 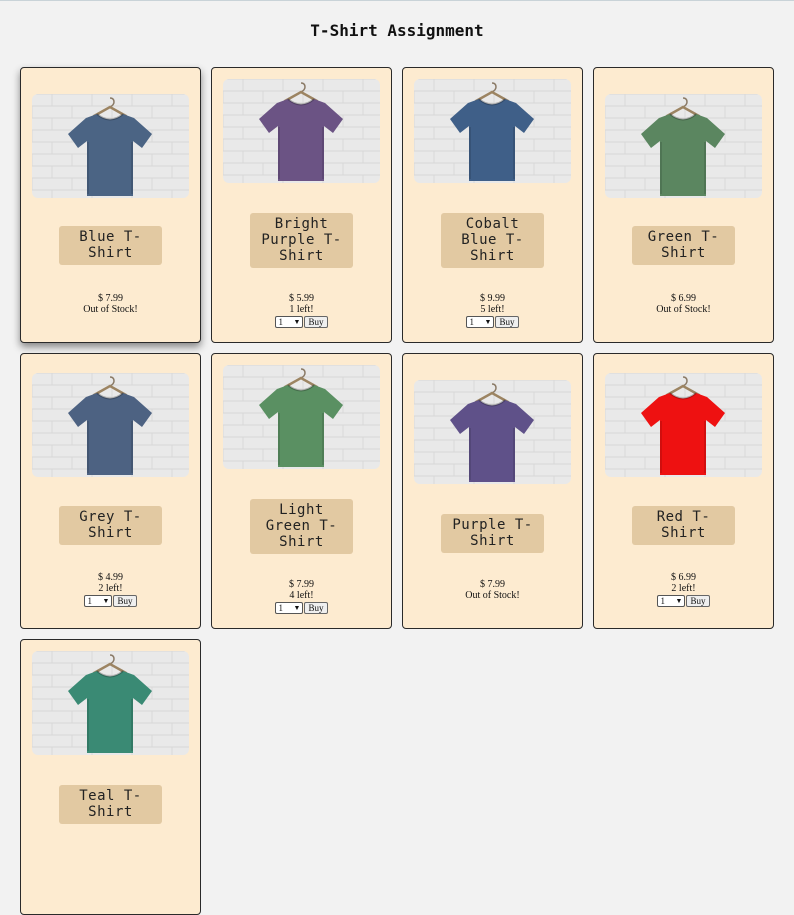 What do you see at coordinates (110, 205) in the screenshot?
I see `product-card: Blue T-Shirt $ 7.99 Out of Stock!` at bounding box center [110, 205].